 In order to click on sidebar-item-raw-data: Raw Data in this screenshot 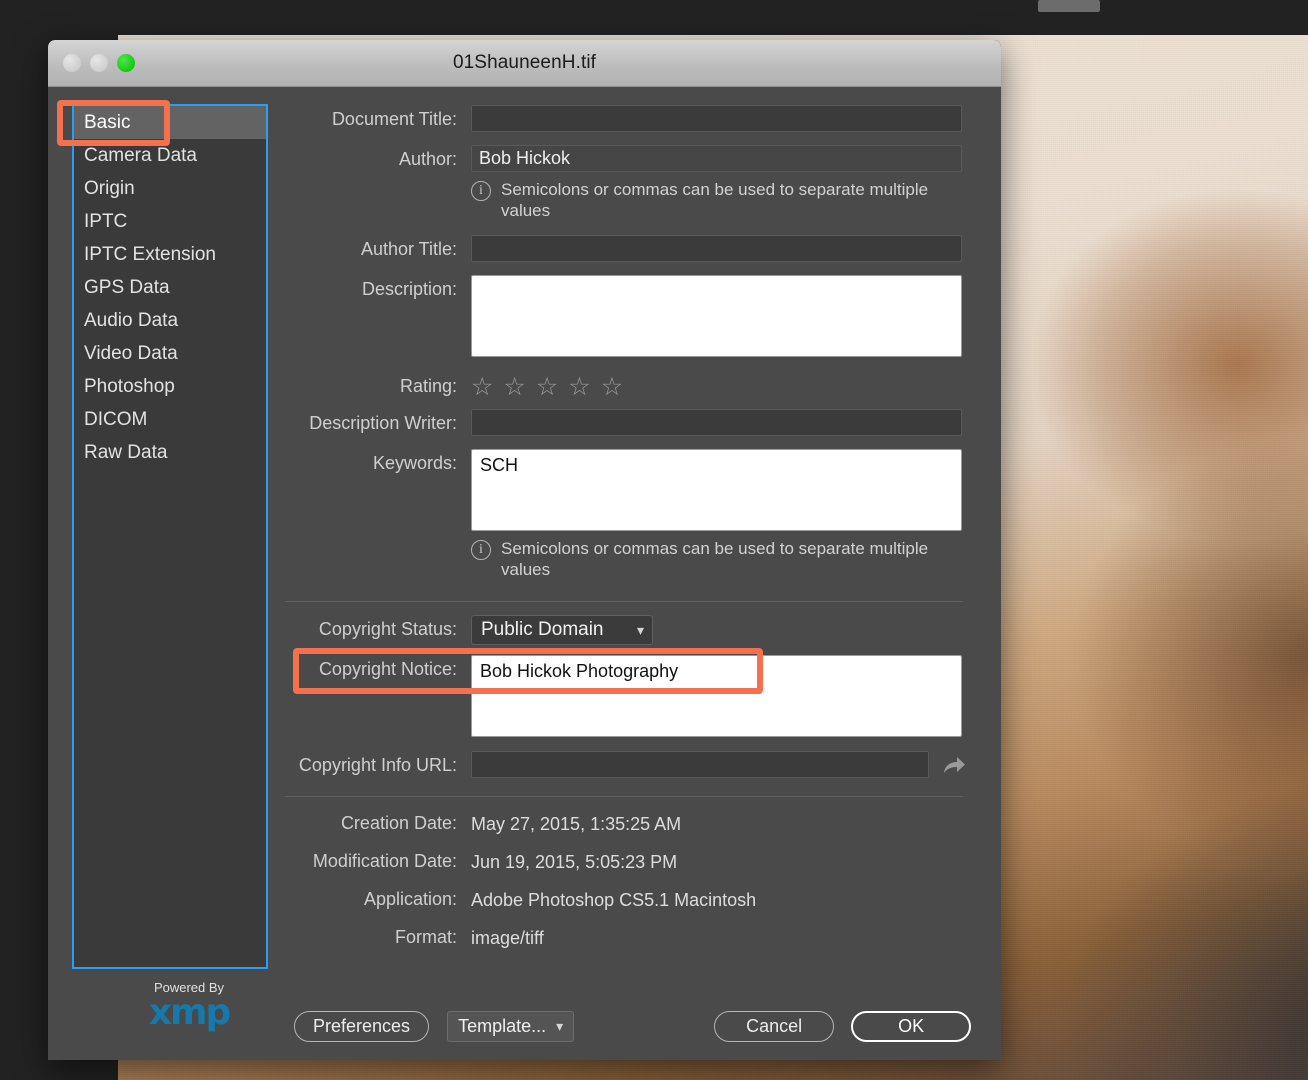, I will do `click(170, 452)`.